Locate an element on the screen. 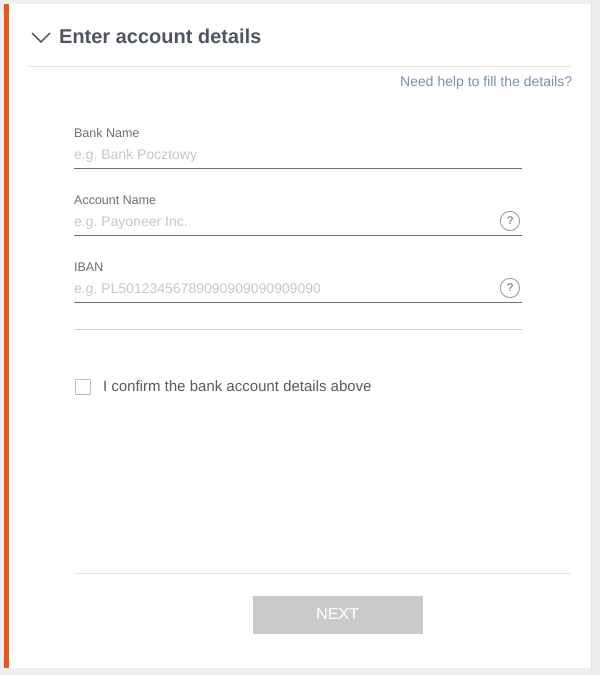 This screenshot has height=675, width=600. field-label: Account Name is located at coordinates (115, 200).